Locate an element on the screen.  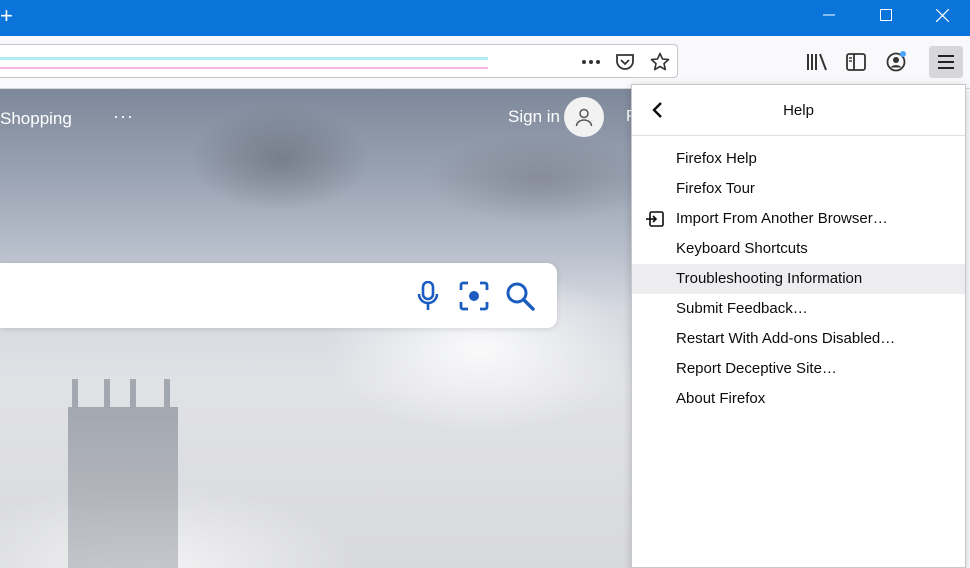
navigation-toolbar is located at coordinates (485, 62).